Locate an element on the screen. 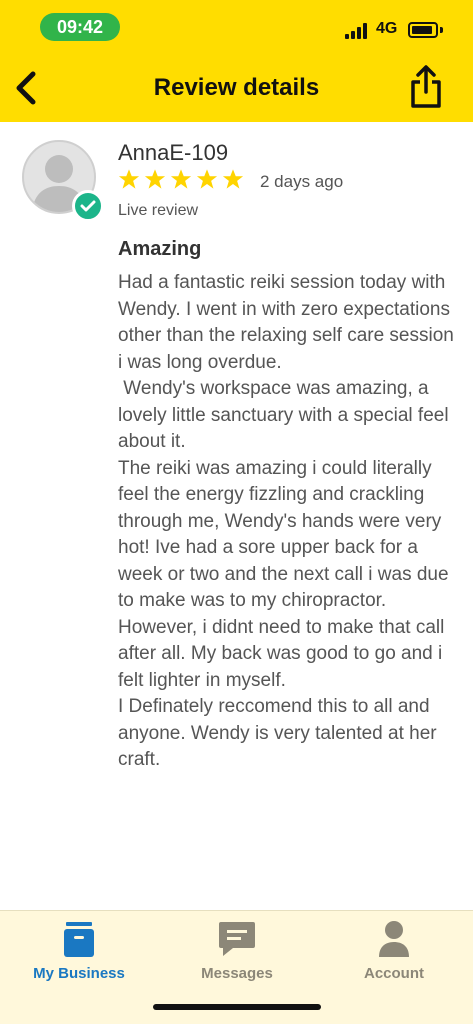 The height and width of the screenshot is (1024, 473). tab-account: Account is located at coordinates (394, 951).